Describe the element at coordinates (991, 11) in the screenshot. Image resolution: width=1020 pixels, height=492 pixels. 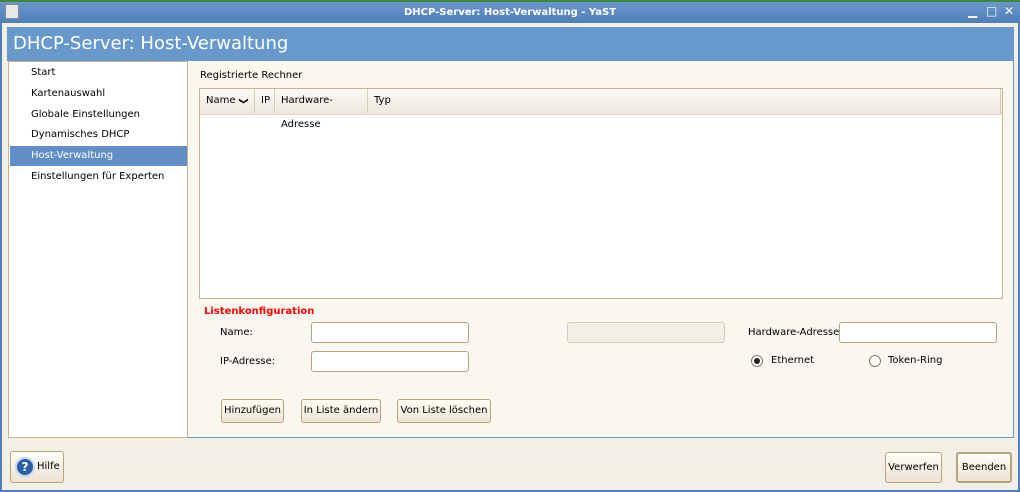
I see `maximize-icon: □` at that location.